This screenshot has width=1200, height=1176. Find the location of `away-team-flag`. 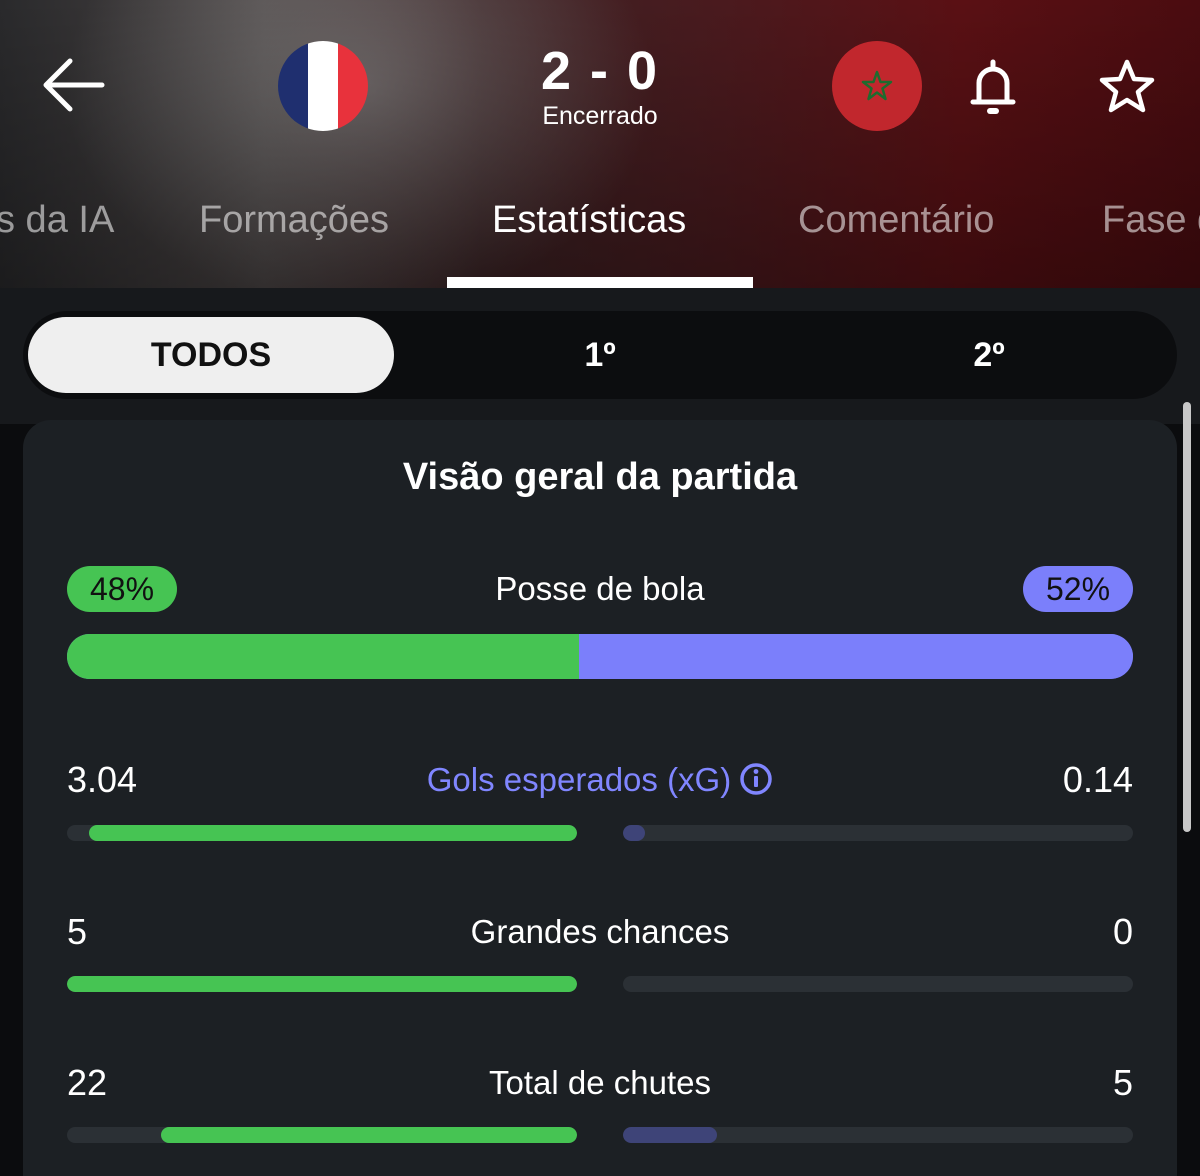

away-team-flag is located at coordinates (877, 86).